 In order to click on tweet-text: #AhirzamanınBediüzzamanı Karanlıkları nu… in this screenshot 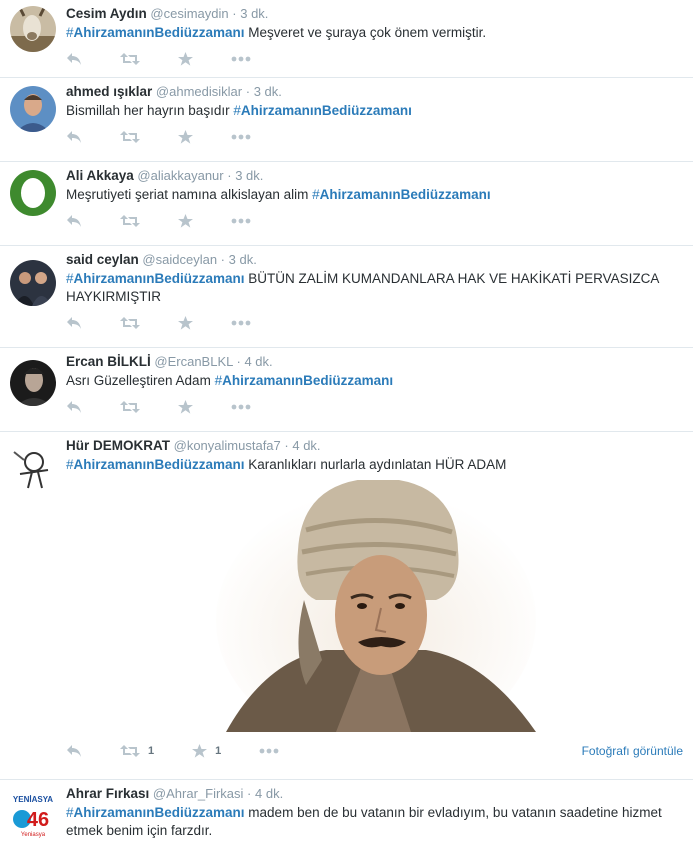, I will do `click(373, 465)`.